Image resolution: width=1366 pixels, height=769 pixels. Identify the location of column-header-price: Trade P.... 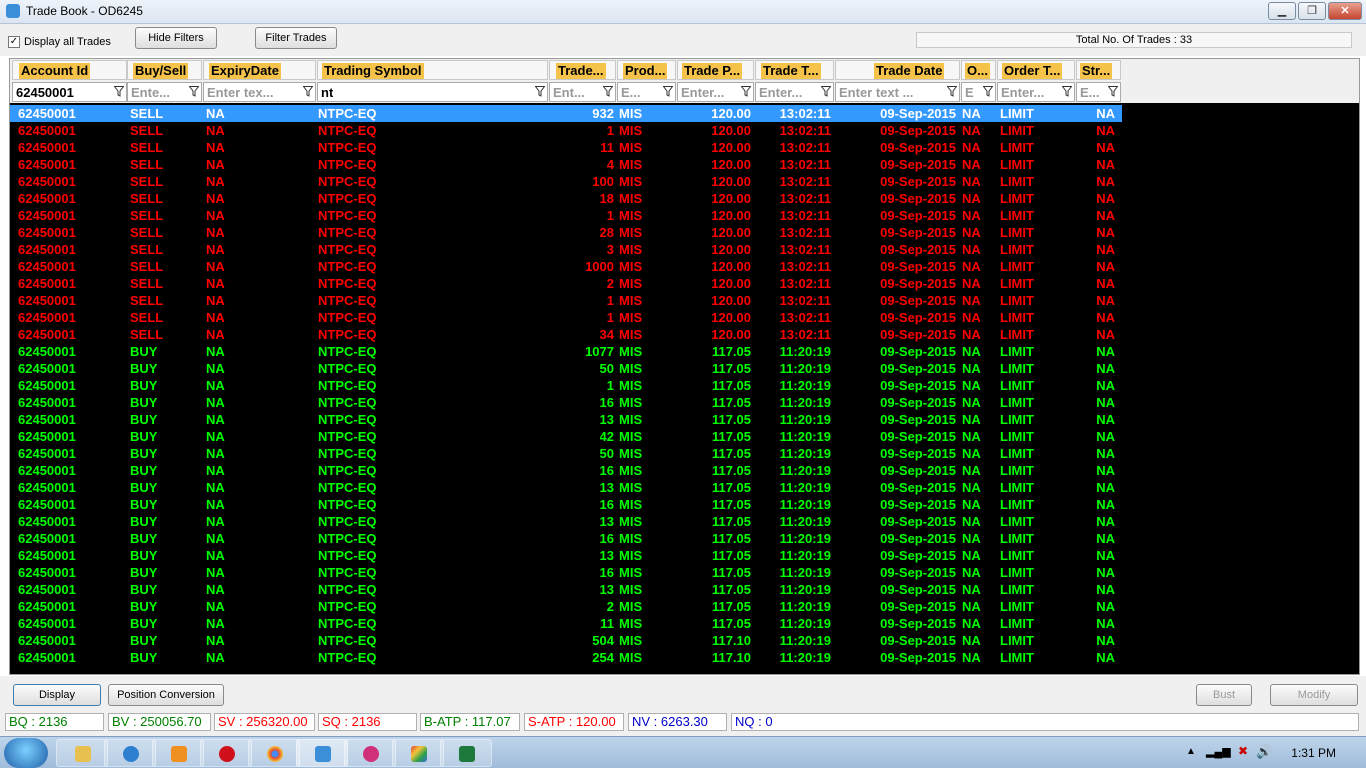
(715, 70).